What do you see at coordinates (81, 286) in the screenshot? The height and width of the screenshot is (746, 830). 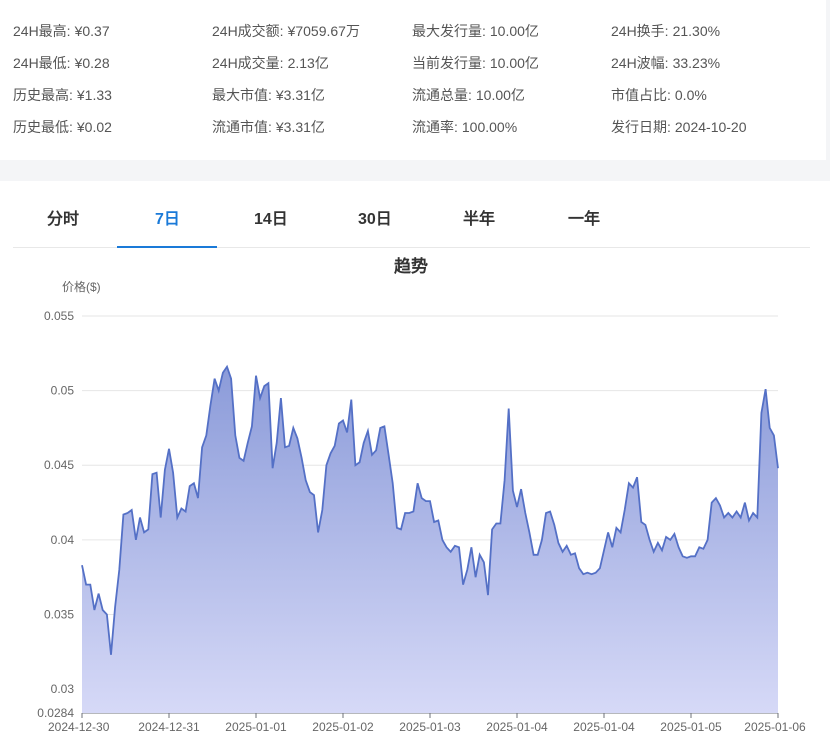 I see `y-axis-label: 价格($)` at bounding box center [81, 286].